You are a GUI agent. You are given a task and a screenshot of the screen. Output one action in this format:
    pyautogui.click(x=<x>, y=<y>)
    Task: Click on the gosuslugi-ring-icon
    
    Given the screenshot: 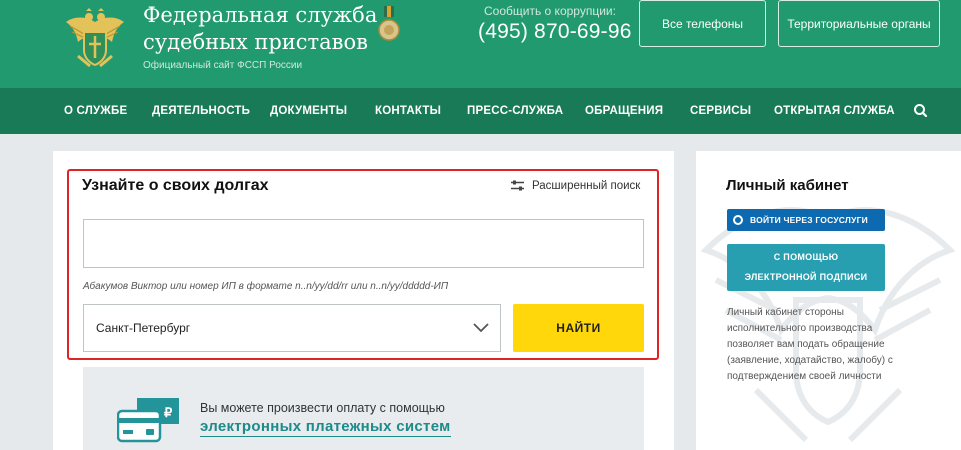 What is the action you would take?
    pyautogui.click(x=738, y=220)
    